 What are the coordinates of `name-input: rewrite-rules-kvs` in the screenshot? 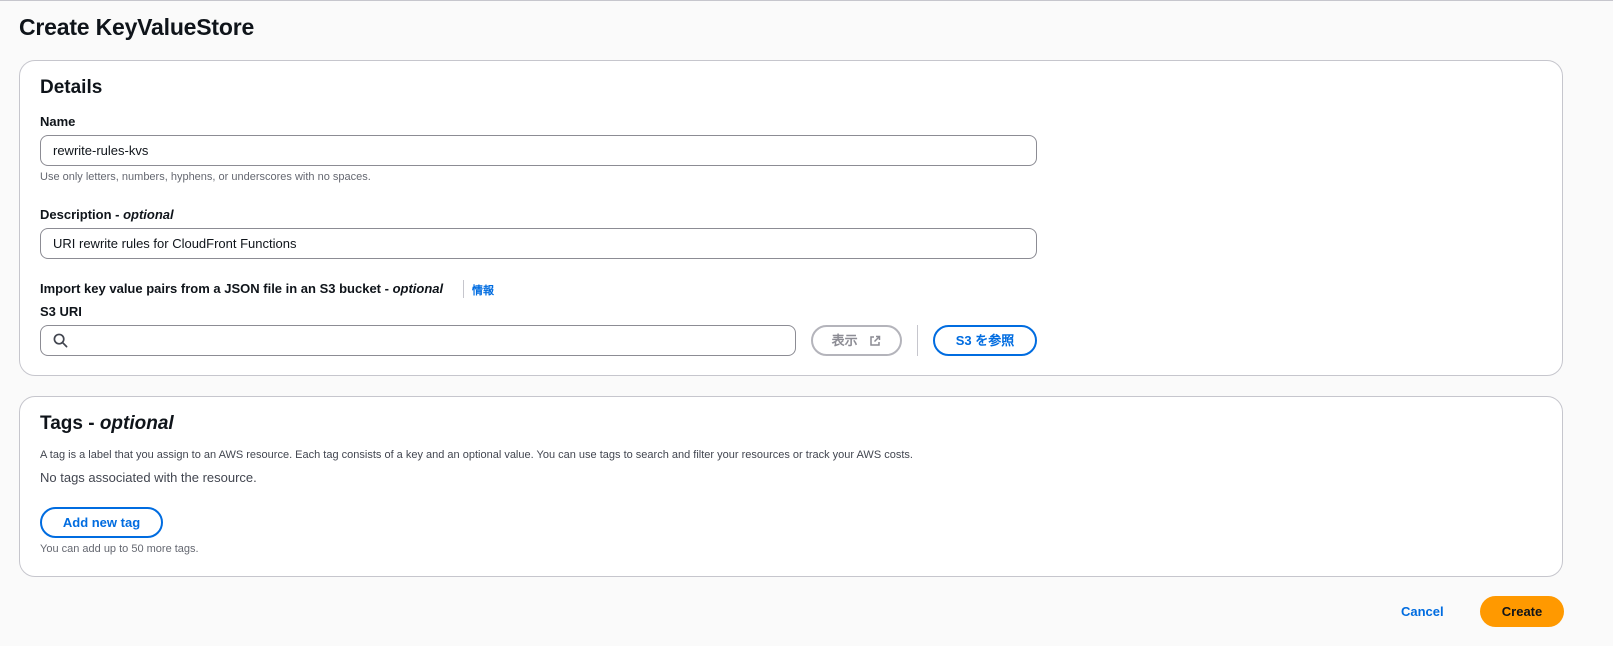 It's located at (538, 150).